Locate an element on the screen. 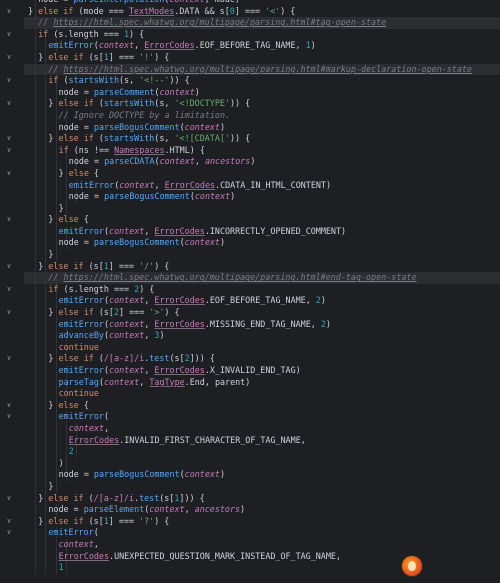 This screenshot has width=500, height=583. code-line: ∨ if (ns !== Namespaces.HTML) { is located at coordinates (253, 150).